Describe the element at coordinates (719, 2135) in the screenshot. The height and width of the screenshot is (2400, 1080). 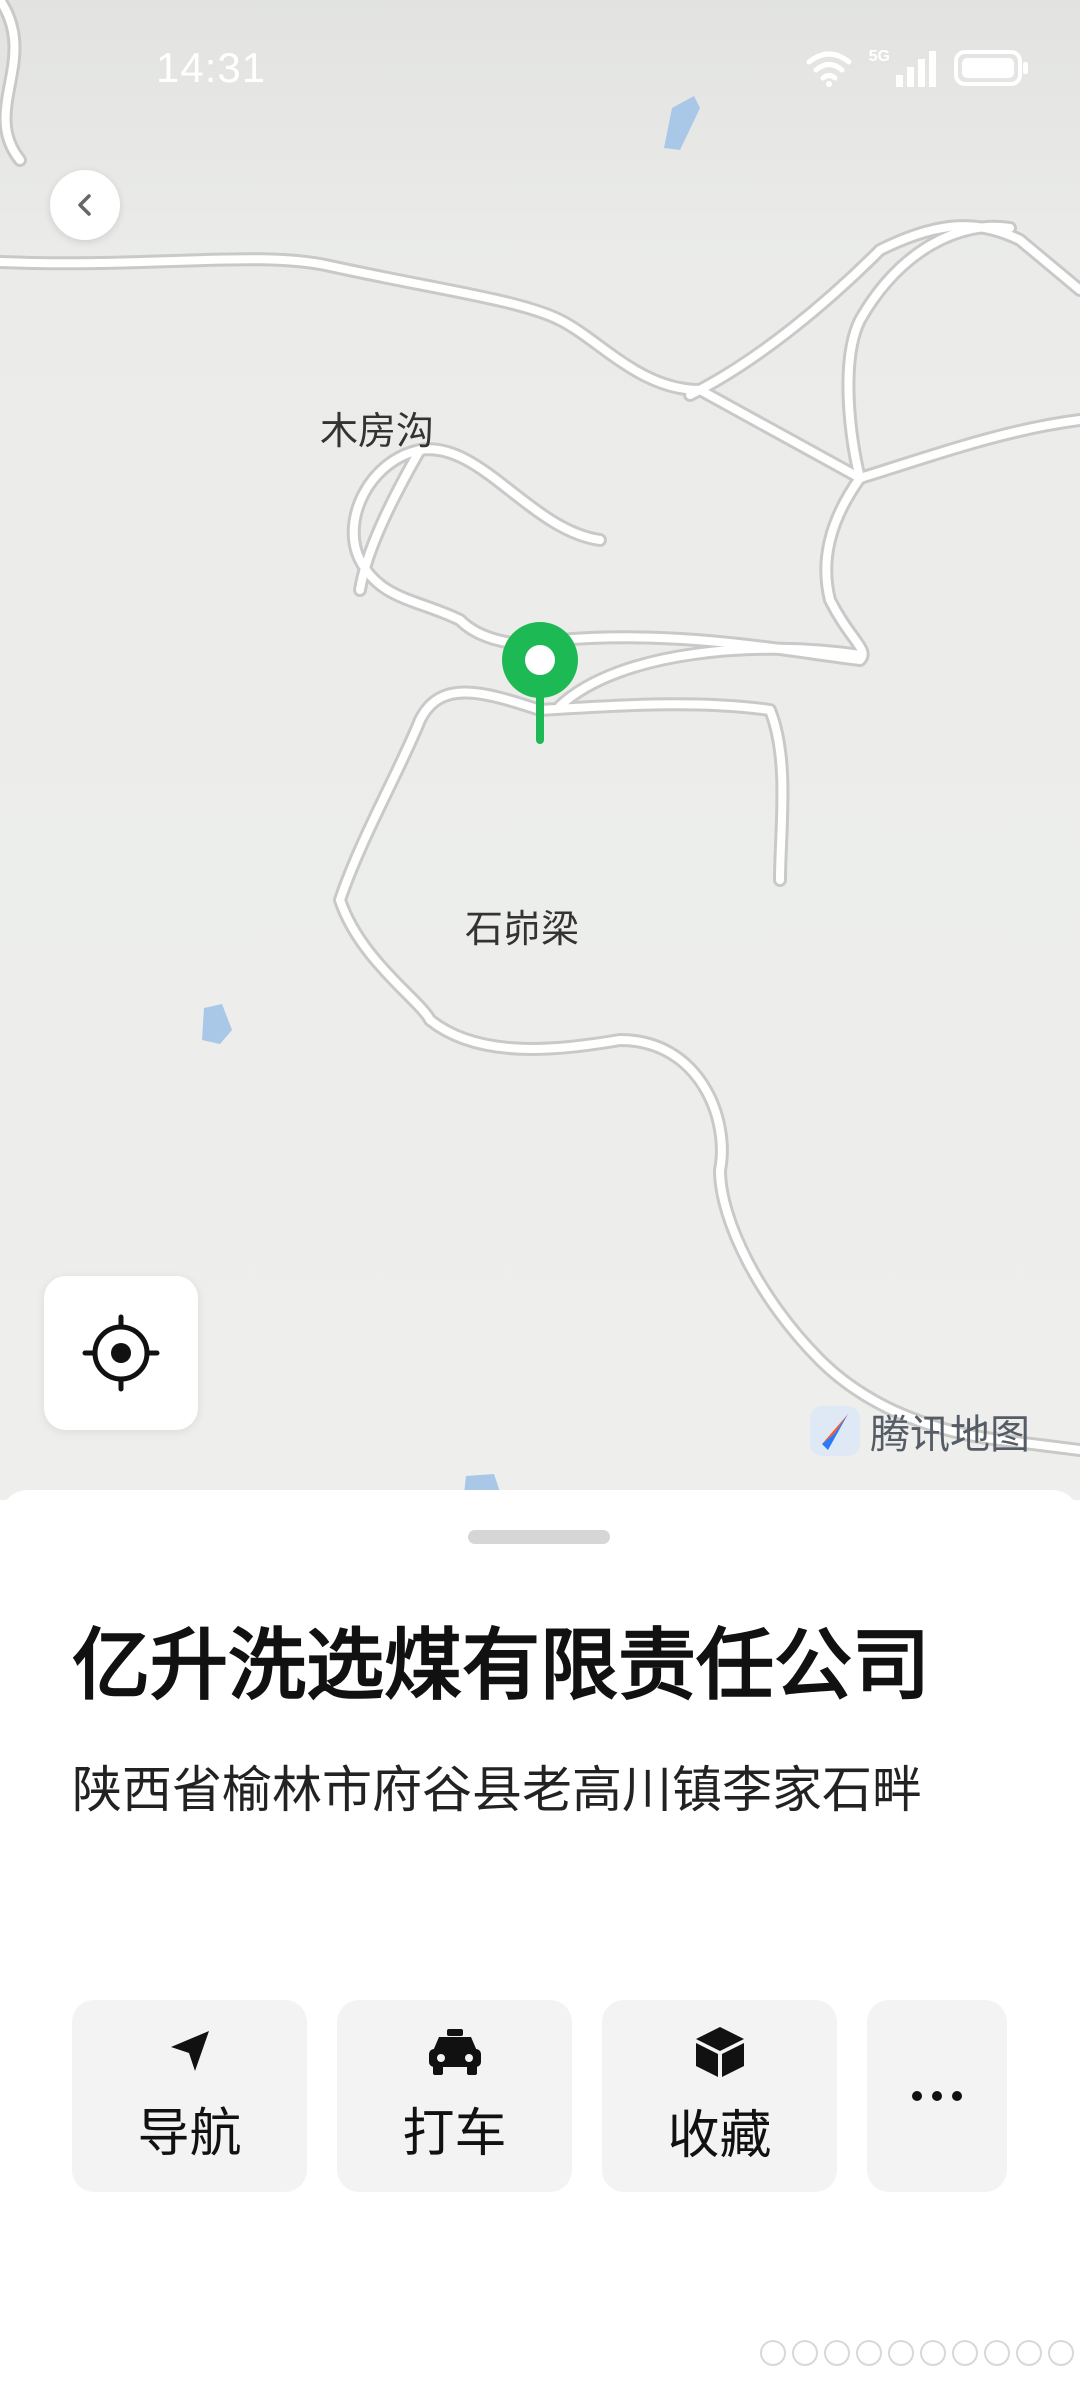
I see `favorite-label: 收藏` at that location.